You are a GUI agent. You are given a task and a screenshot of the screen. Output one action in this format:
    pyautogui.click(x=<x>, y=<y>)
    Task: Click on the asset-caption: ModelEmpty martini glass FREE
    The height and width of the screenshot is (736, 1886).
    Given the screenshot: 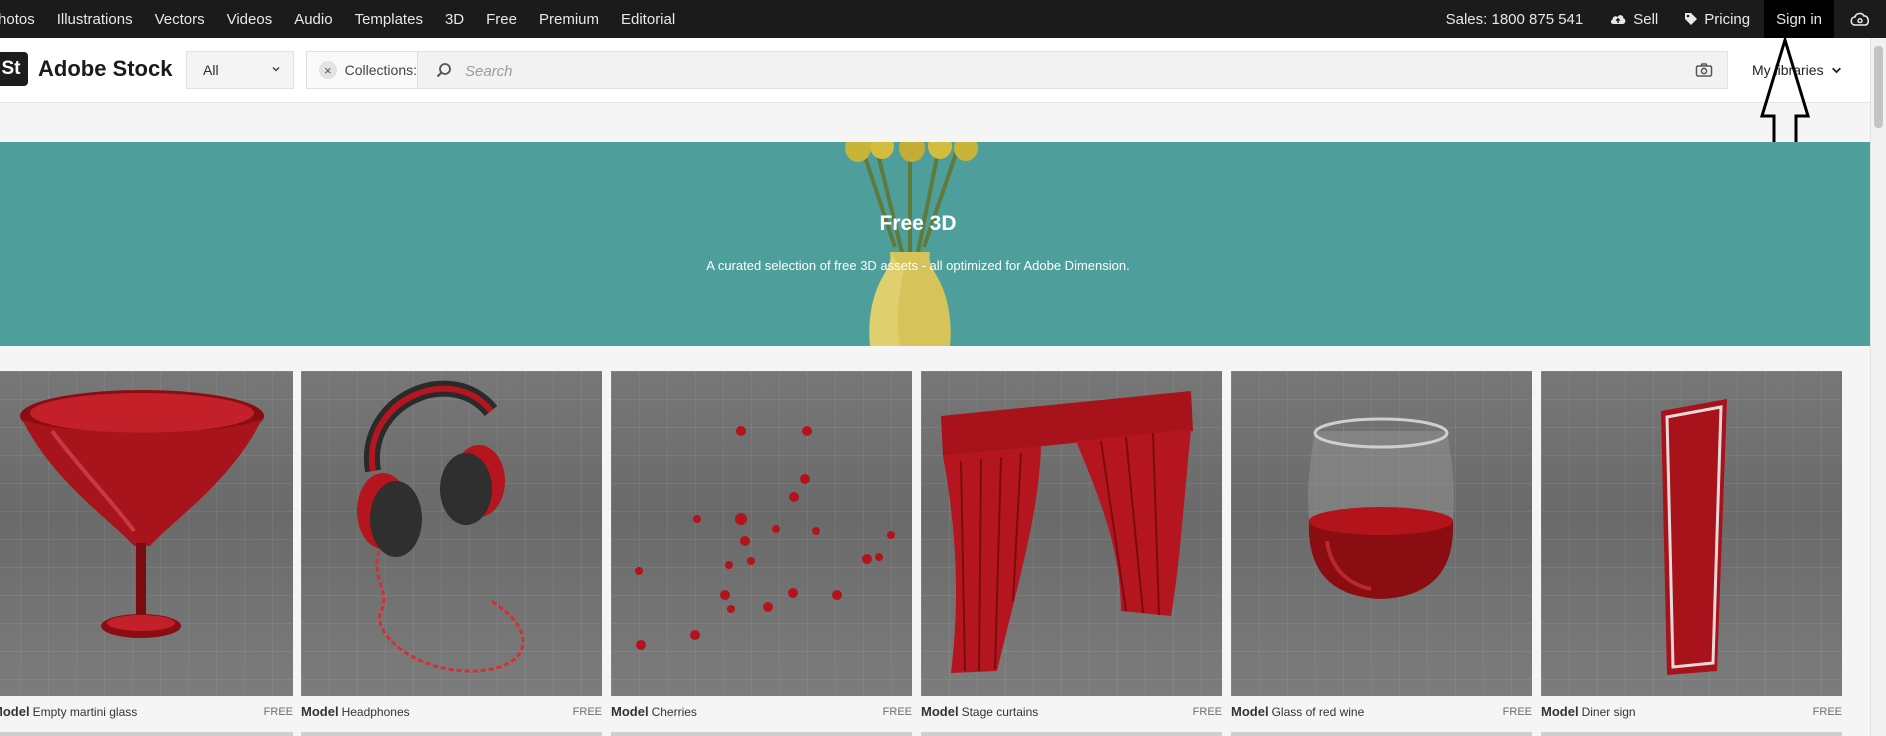 What is the action you would take?
    pyautogui.click(x=146, y=714)
    